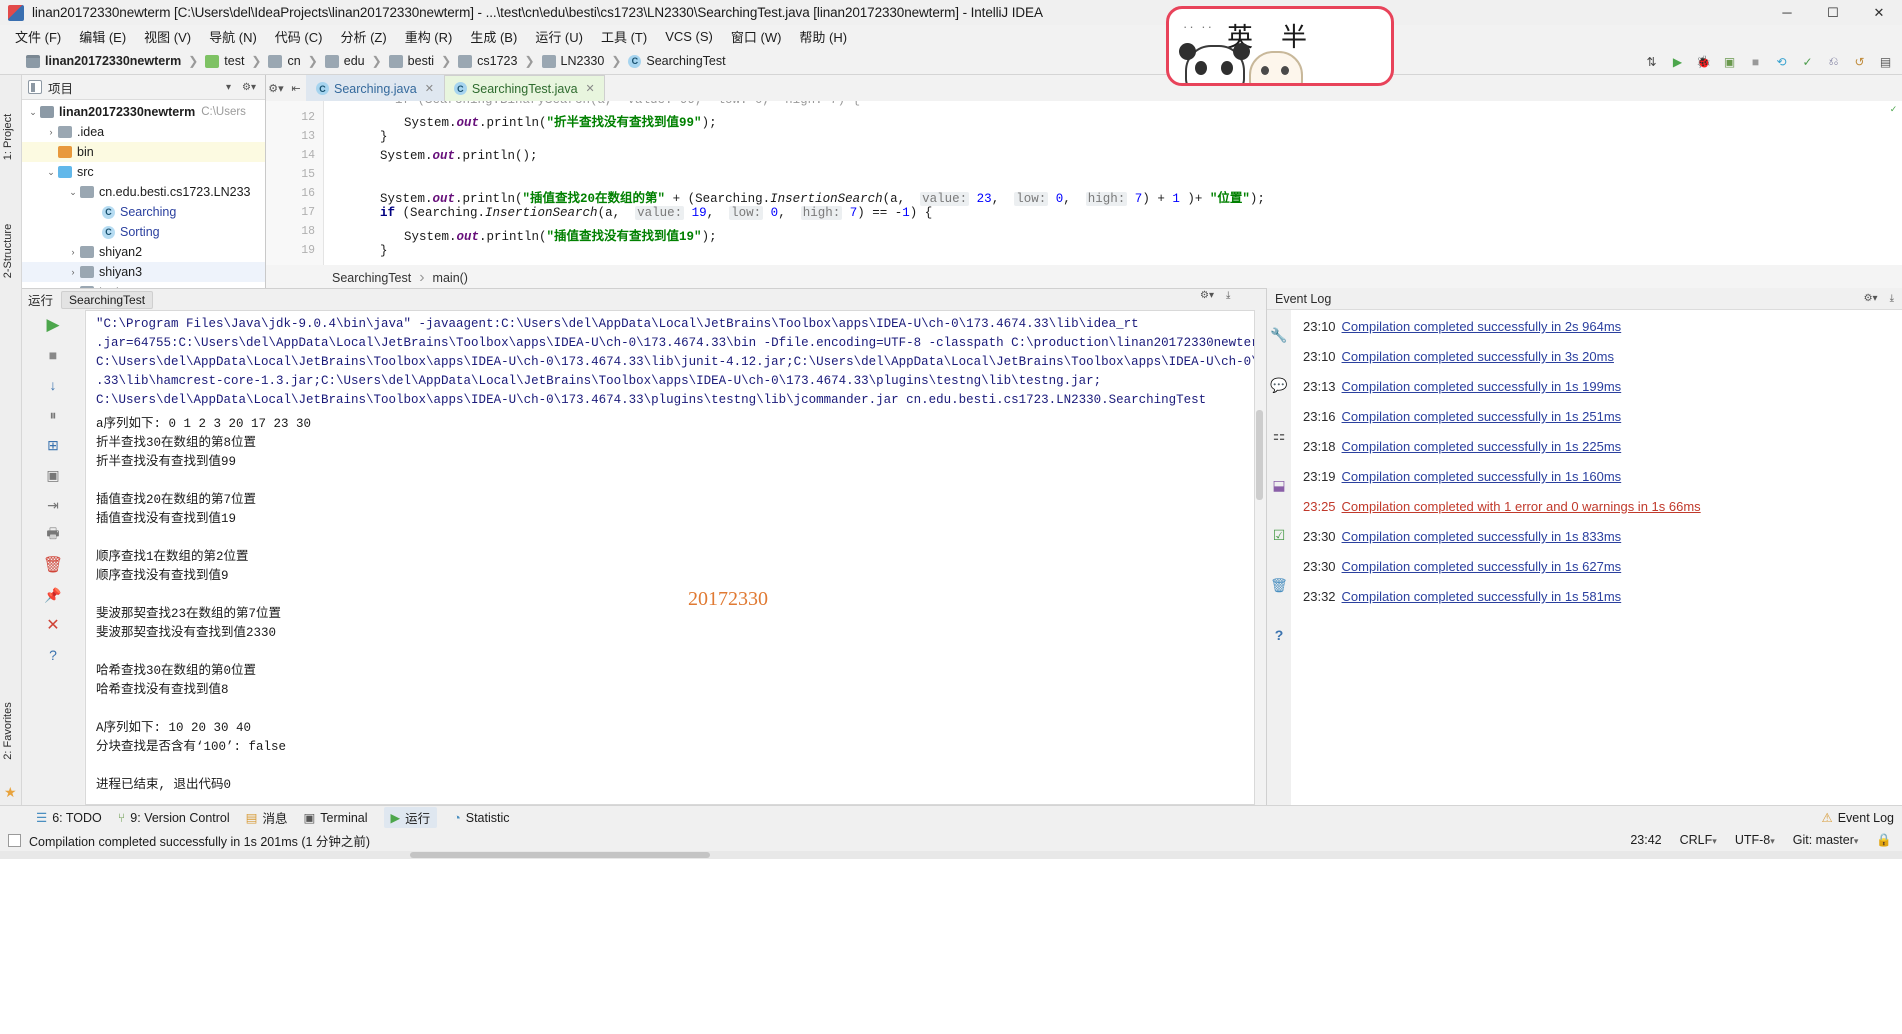 This screenshot has height=1034, width=1902. What do you see at coordinates (143, 192) in the screenshot?
I see `tree-item-package: ⌄ cn.edu.besti.cs1723.LN233` at bounding box center [143, 192].